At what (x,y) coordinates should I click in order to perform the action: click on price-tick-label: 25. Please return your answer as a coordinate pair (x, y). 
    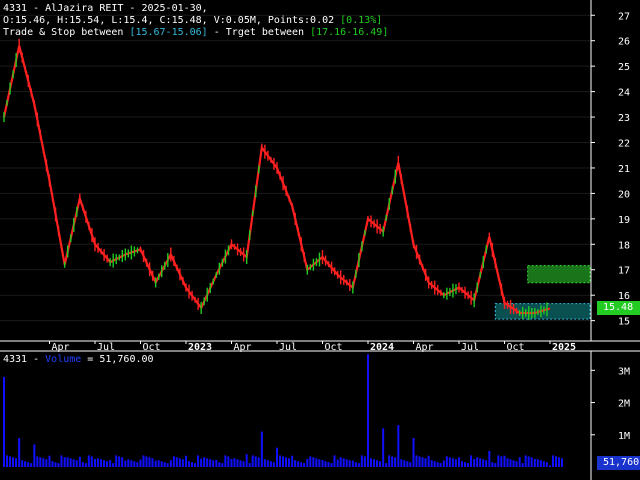
    Looking at the image, I should click on (624, 67).